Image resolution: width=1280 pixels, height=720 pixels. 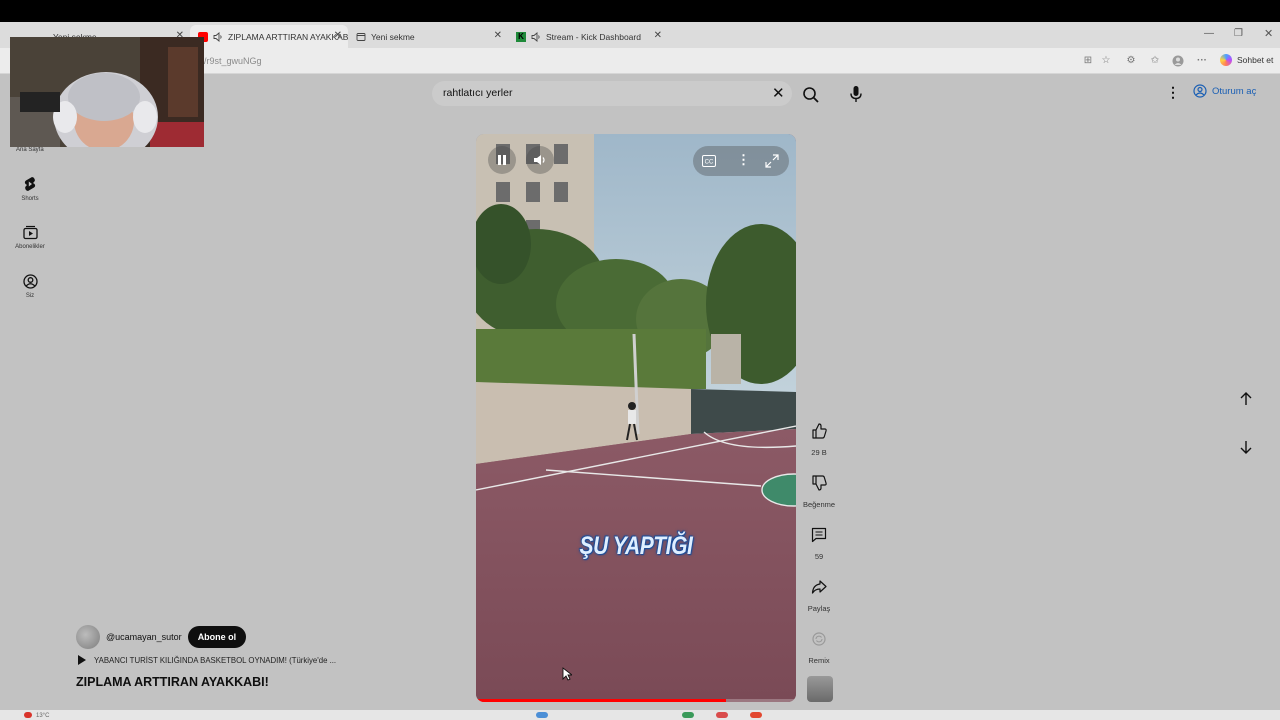 What do you see at coordinates (477, 93) in the screenshot?
I see `search-input: rahtlatıcı yerler` at bounding box center [477, 93].